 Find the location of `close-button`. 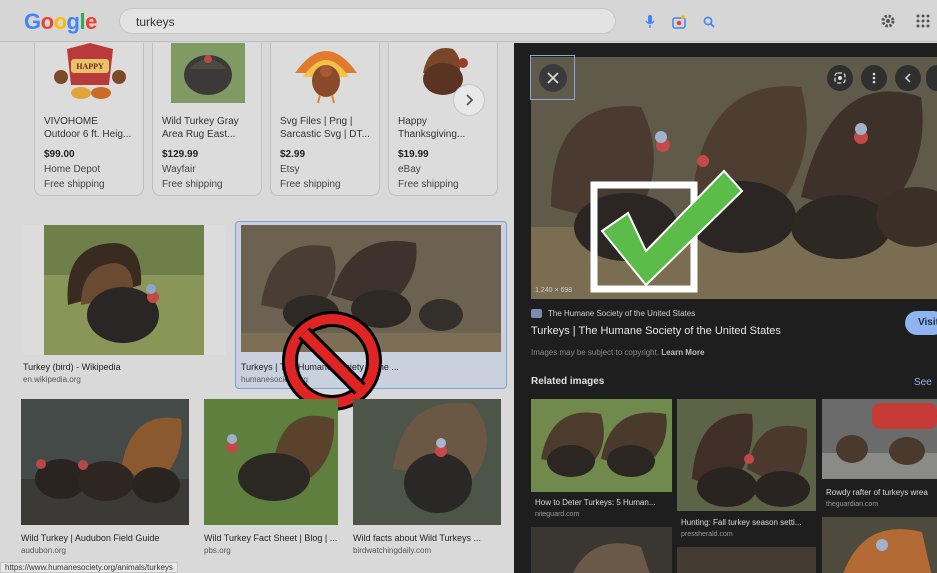

close-button is located at coordinates (552, 77).